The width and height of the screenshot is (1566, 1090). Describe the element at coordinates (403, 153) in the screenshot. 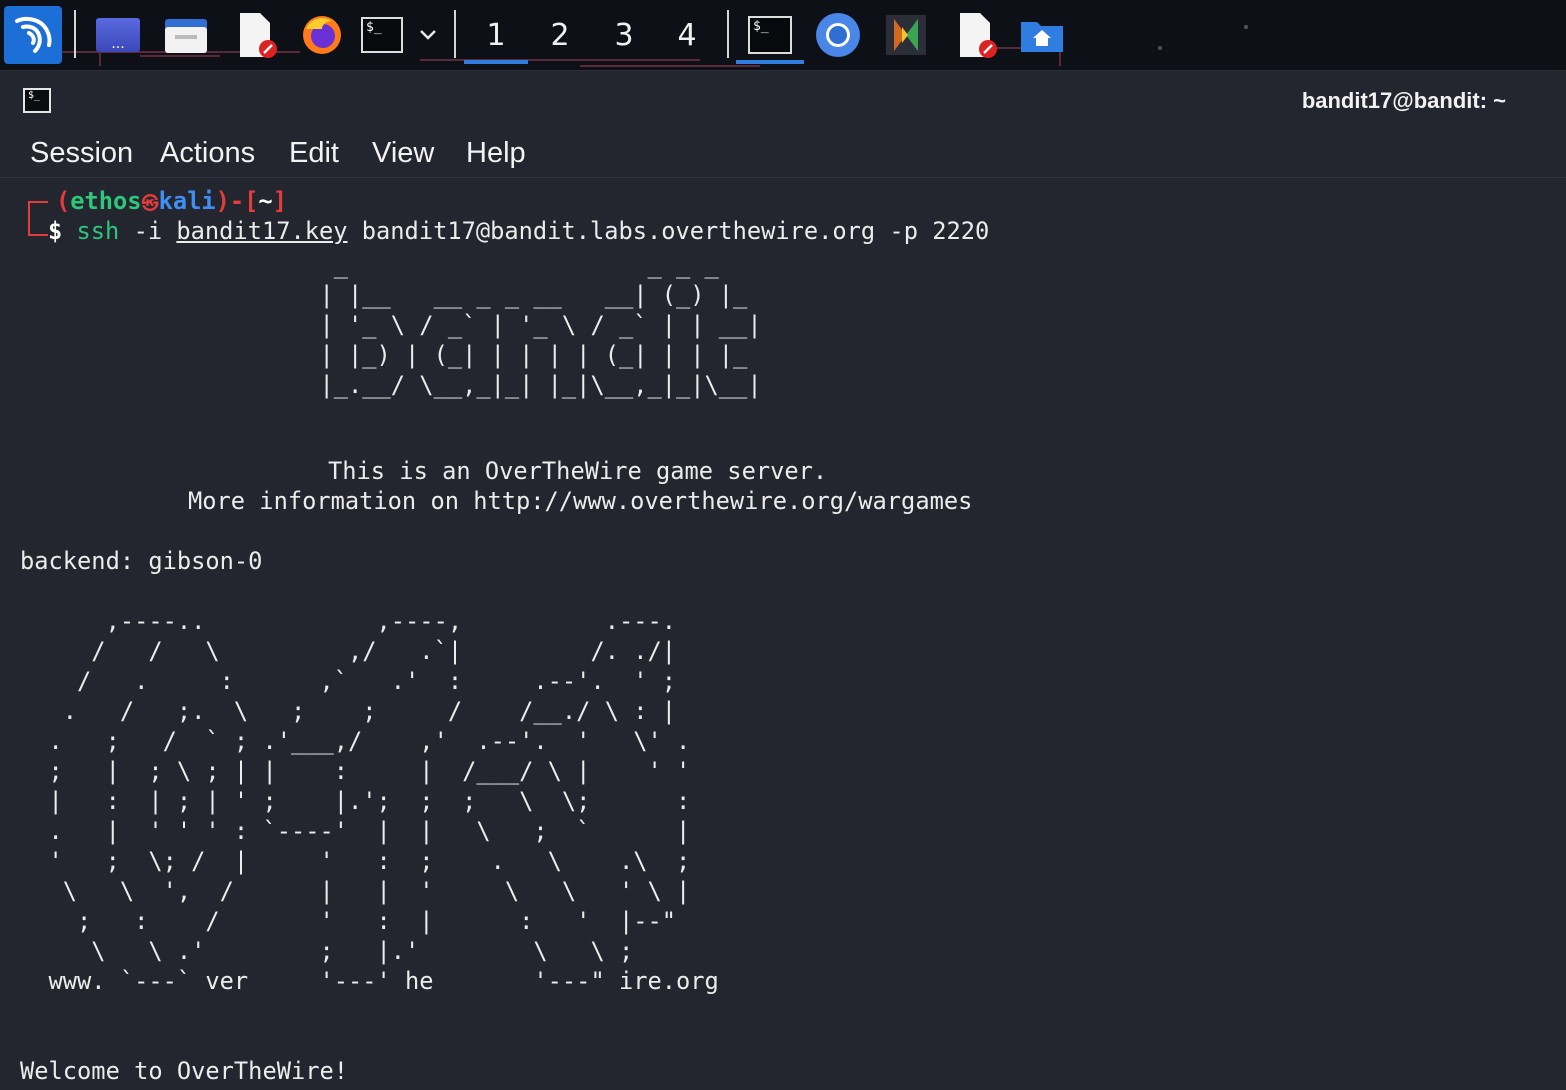

I see `menu-view: View` at that location.